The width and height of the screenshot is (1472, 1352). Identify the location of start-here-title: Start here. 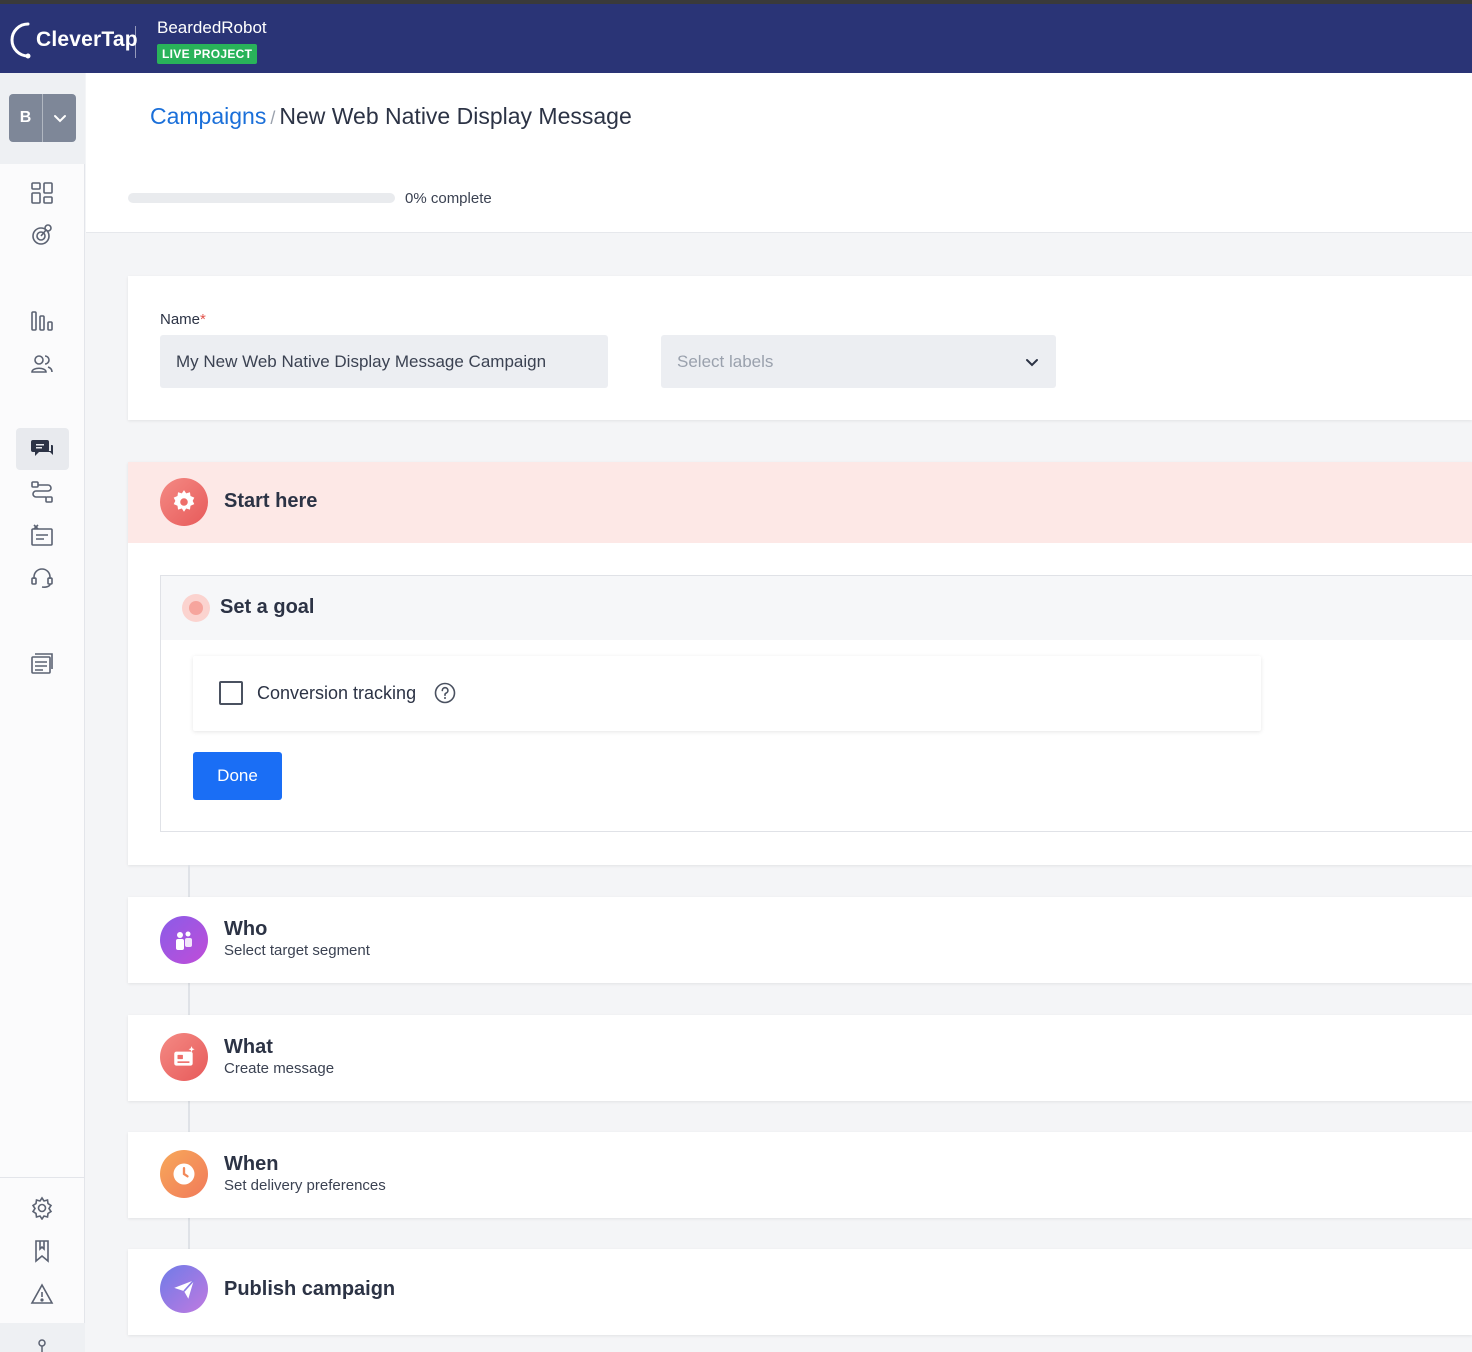
(271, 501).